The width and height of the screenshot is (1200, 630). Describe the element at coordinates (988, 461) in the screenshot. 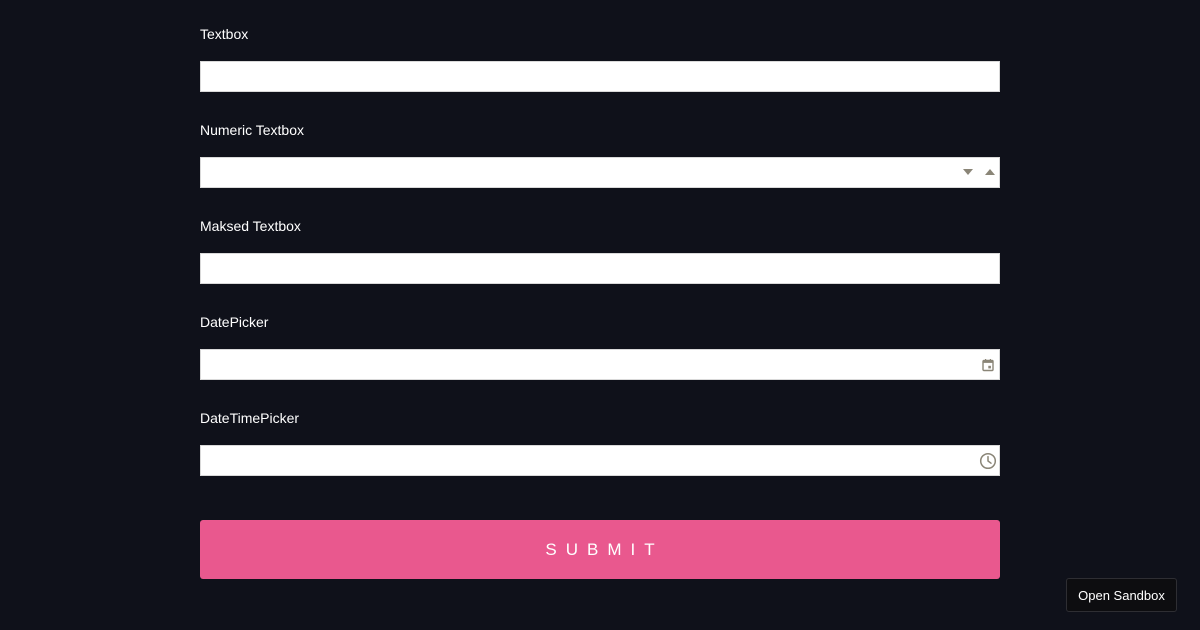

I see `clock-icon` at that location.